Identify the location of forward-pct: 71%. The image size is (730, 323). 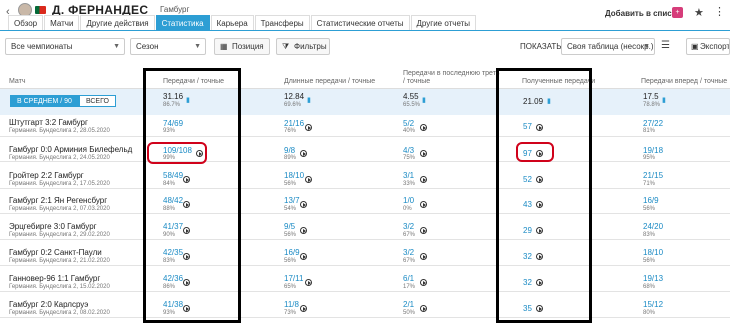
(649, 184).